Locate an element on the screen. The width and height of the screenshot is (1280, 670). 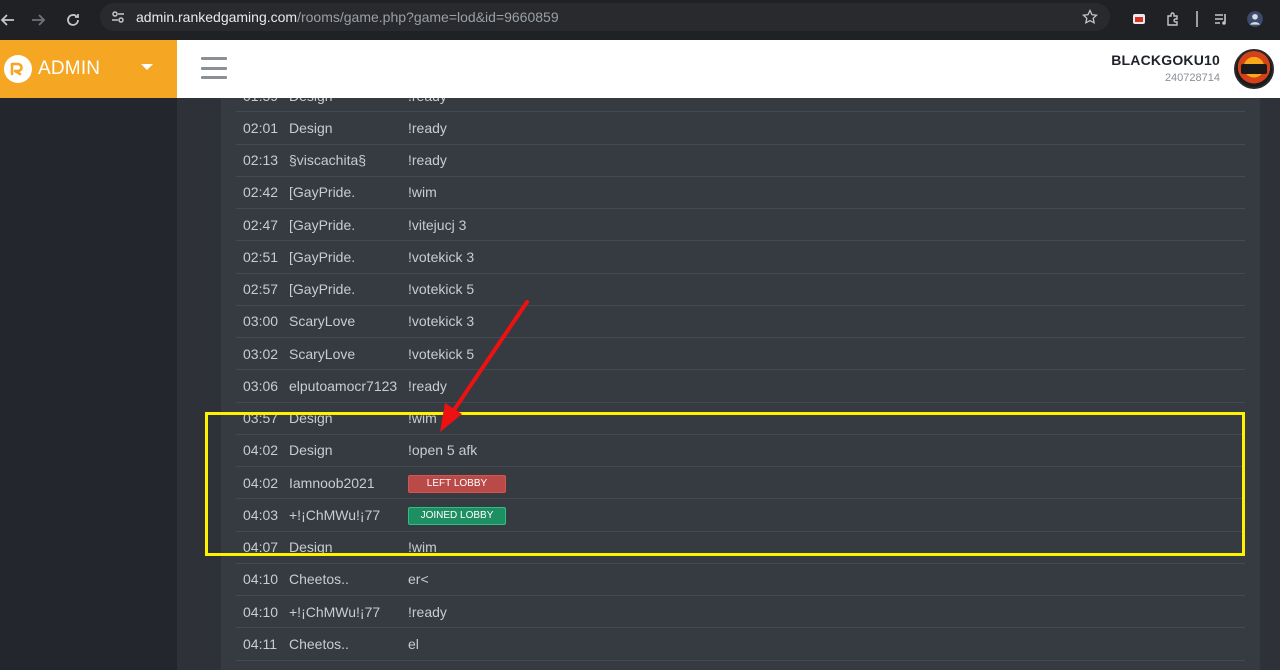
user-info: BLACKGOKU10 240728714 is located at coordinates (1165, 68).